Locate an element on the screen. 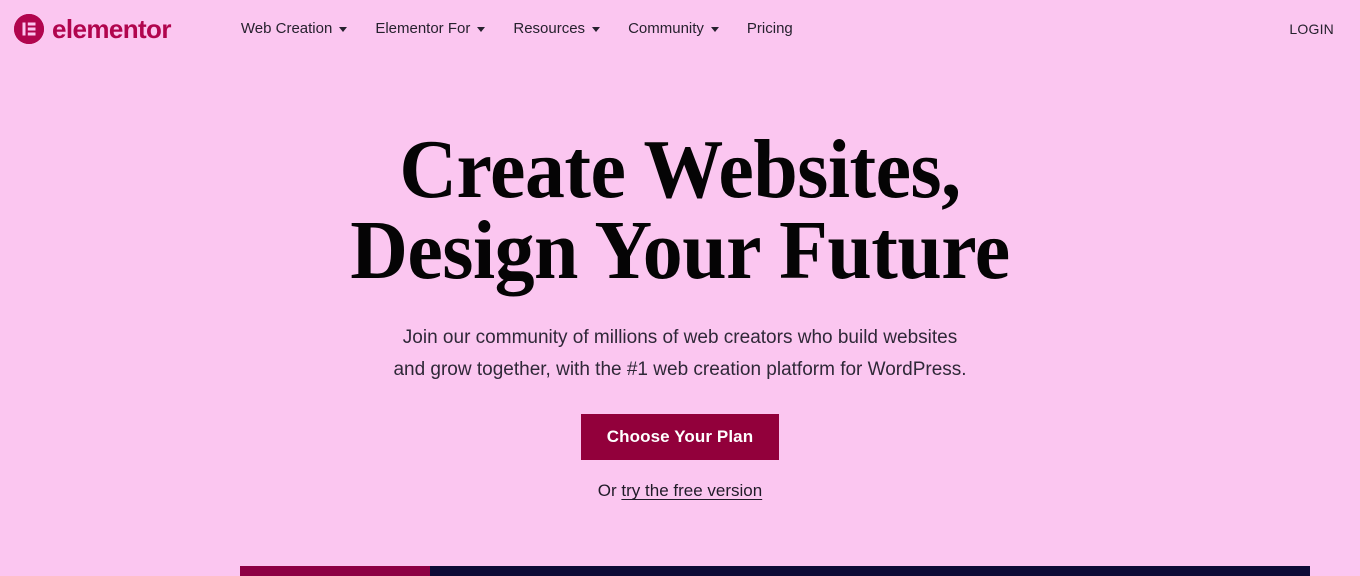 The image size is (1360, 576). nav-item-label: Resources is located at coordinates (549, 28).